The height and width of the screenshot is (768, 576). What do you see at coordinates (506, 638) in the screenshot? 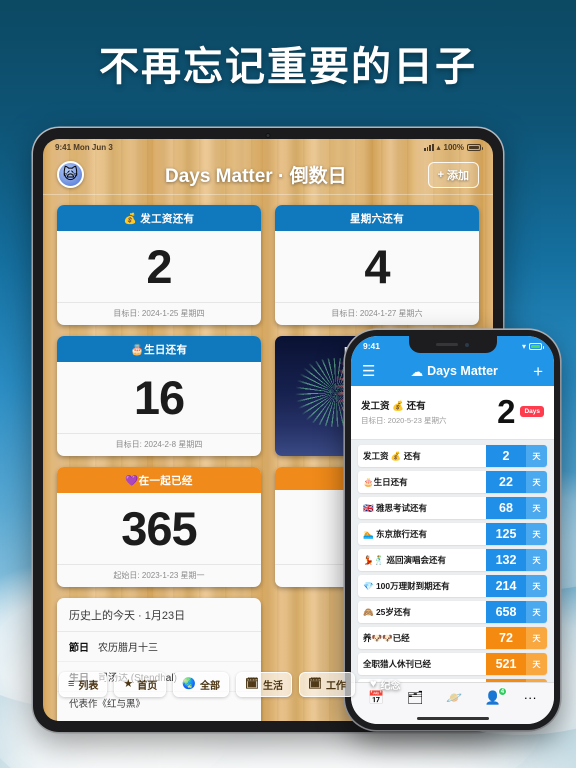
I see `list-item-value: 72` at bounding box center [506, 638].